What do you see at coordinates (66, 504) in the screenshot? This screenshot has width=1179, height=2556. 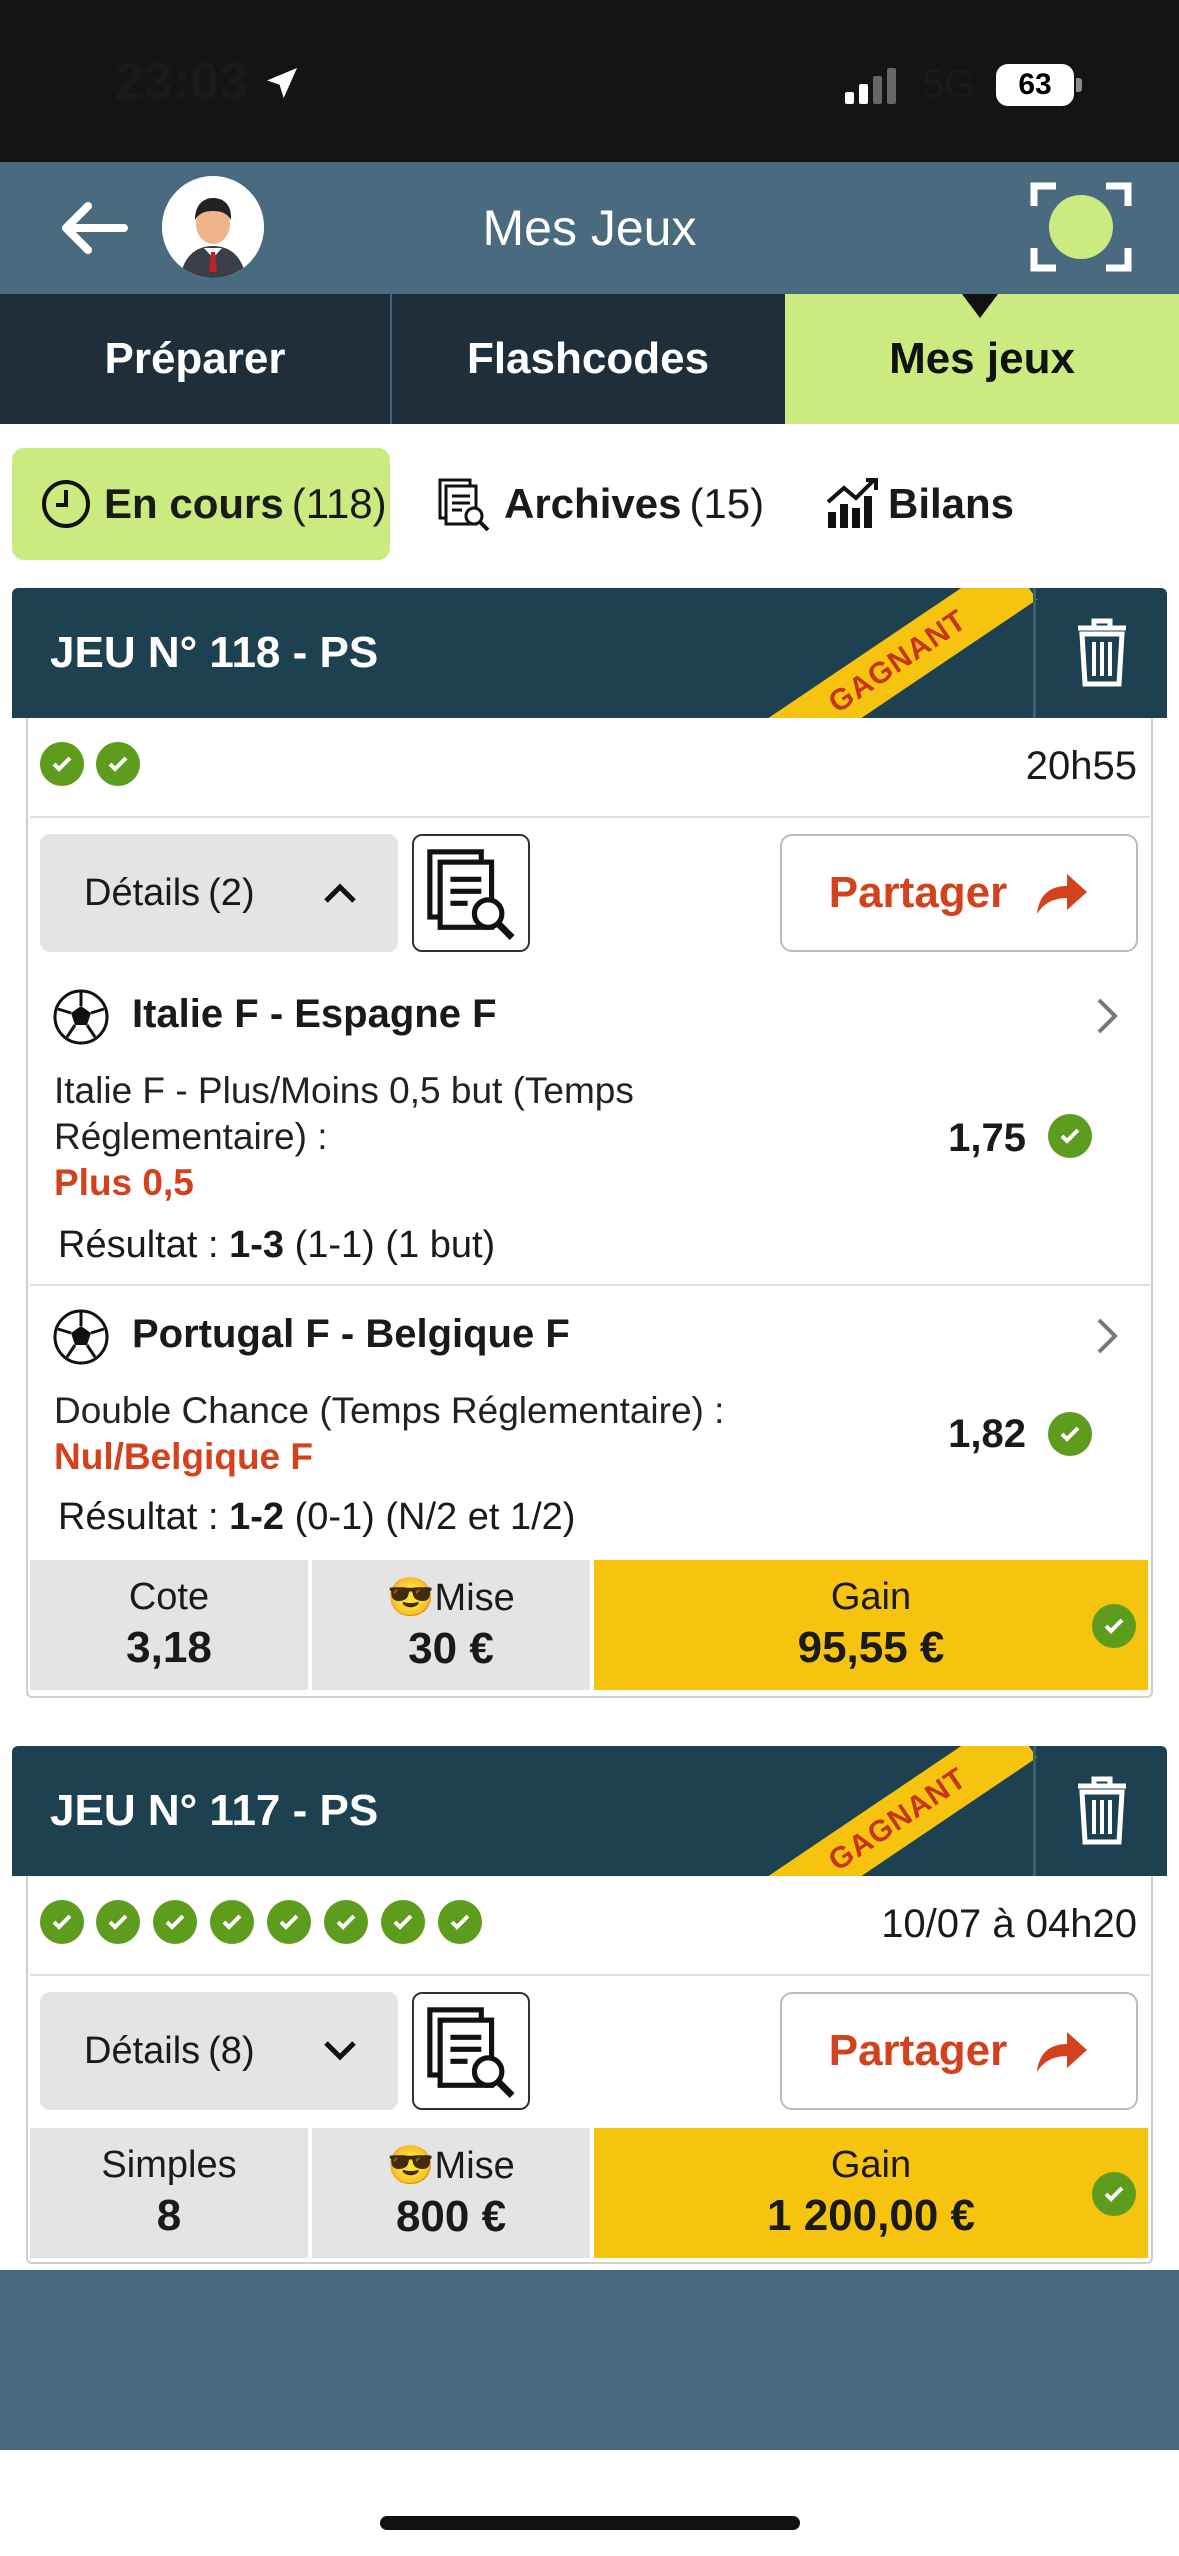 I see `clock-icon` at bounding box center [66, 504].